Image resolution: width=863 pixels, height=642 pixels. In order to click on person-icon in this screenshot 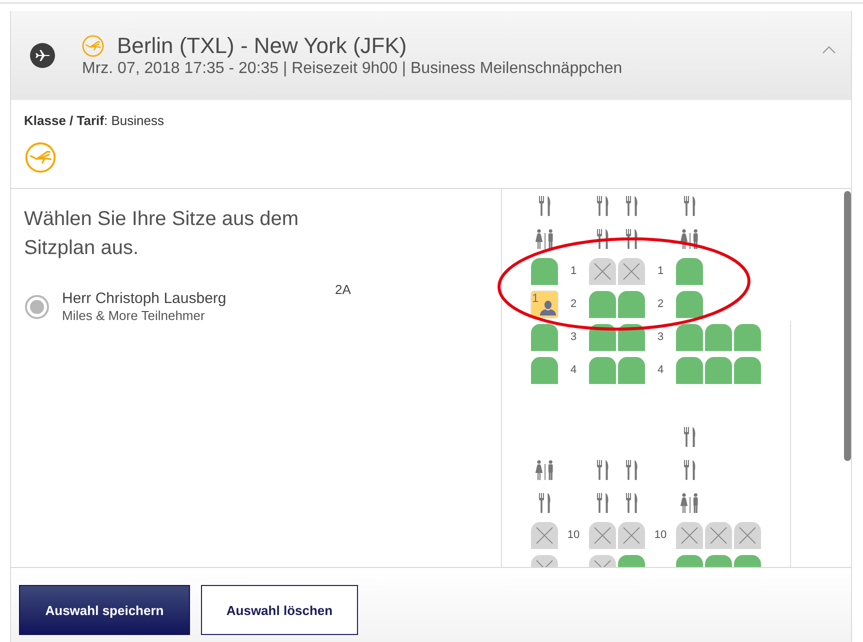, I will do `click(548, 308)`.